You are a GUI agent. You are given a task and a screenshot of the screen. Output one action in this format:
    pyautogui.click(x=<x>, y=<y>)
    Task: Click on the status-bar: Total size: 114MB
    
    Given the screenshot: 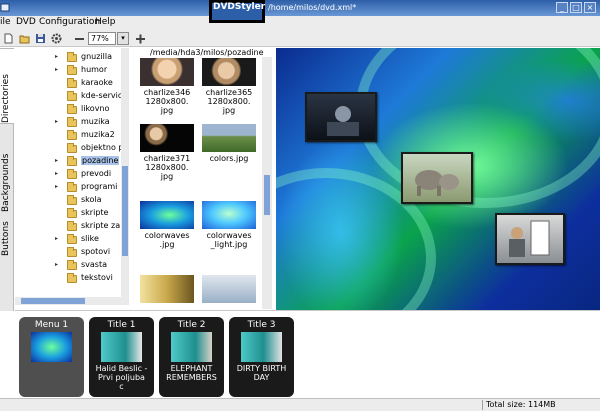 What is the action you would take?
    pyautogui.click(x=300, y=404)
    